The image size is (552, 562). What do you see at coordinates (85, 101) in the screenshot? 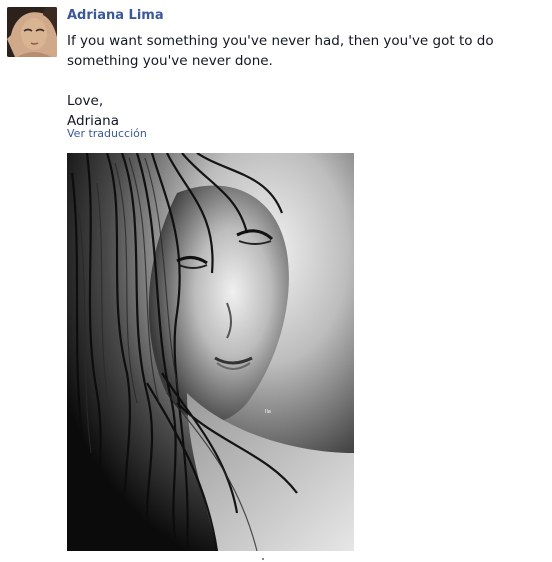
I see `message-line: Love,` at bounding box center [85, 101].